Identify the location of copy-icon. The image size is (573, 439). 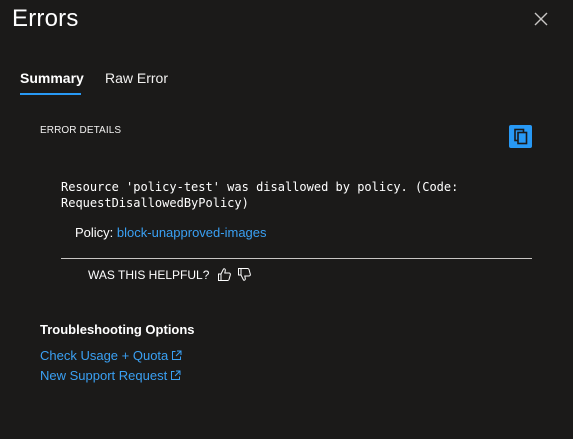
(521, 136).